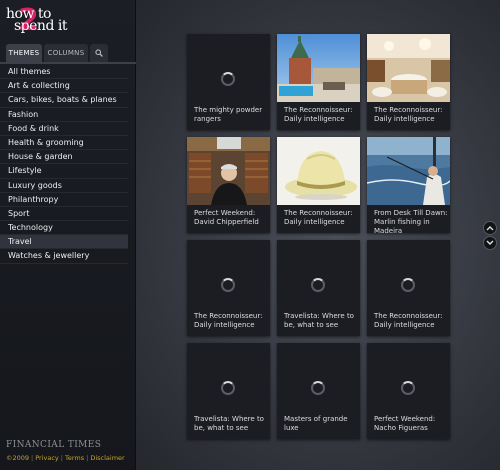  I want to click on logo-line-2: spend it, so click(40, 26).